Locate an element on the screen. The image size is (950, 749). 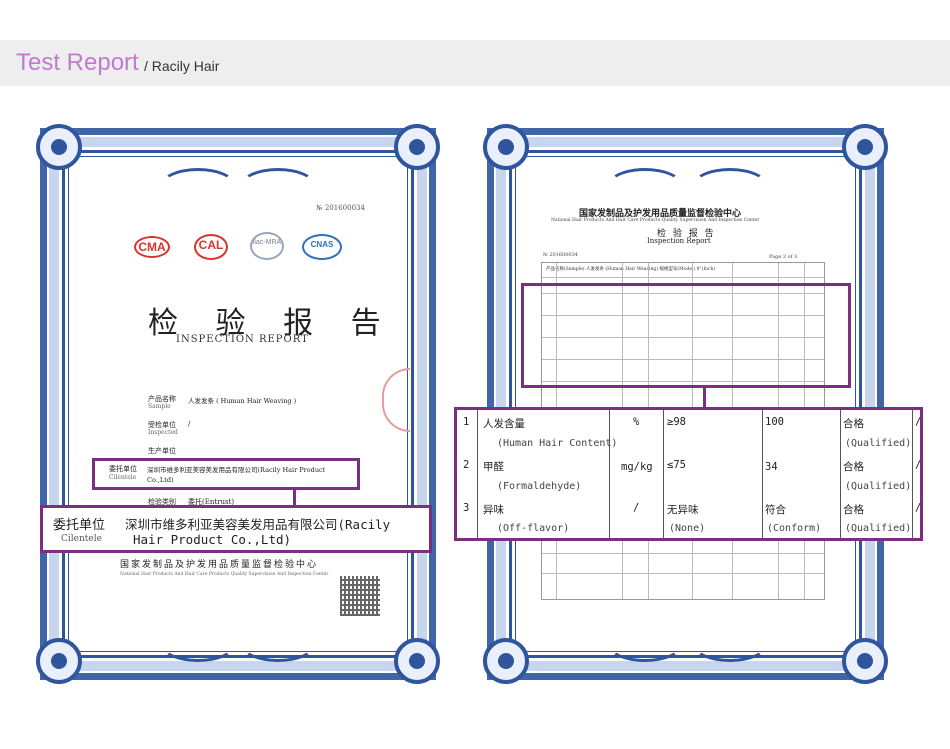
page-indicator: Page 2 of 3 is located at coordinates (783, 257).